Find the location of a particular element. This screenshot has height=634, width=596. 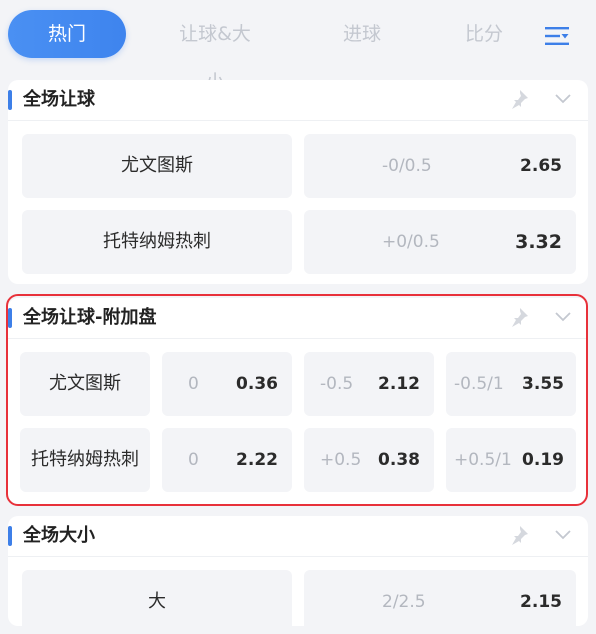

odds-value: 2.22 is located at coordinates (257, 460).